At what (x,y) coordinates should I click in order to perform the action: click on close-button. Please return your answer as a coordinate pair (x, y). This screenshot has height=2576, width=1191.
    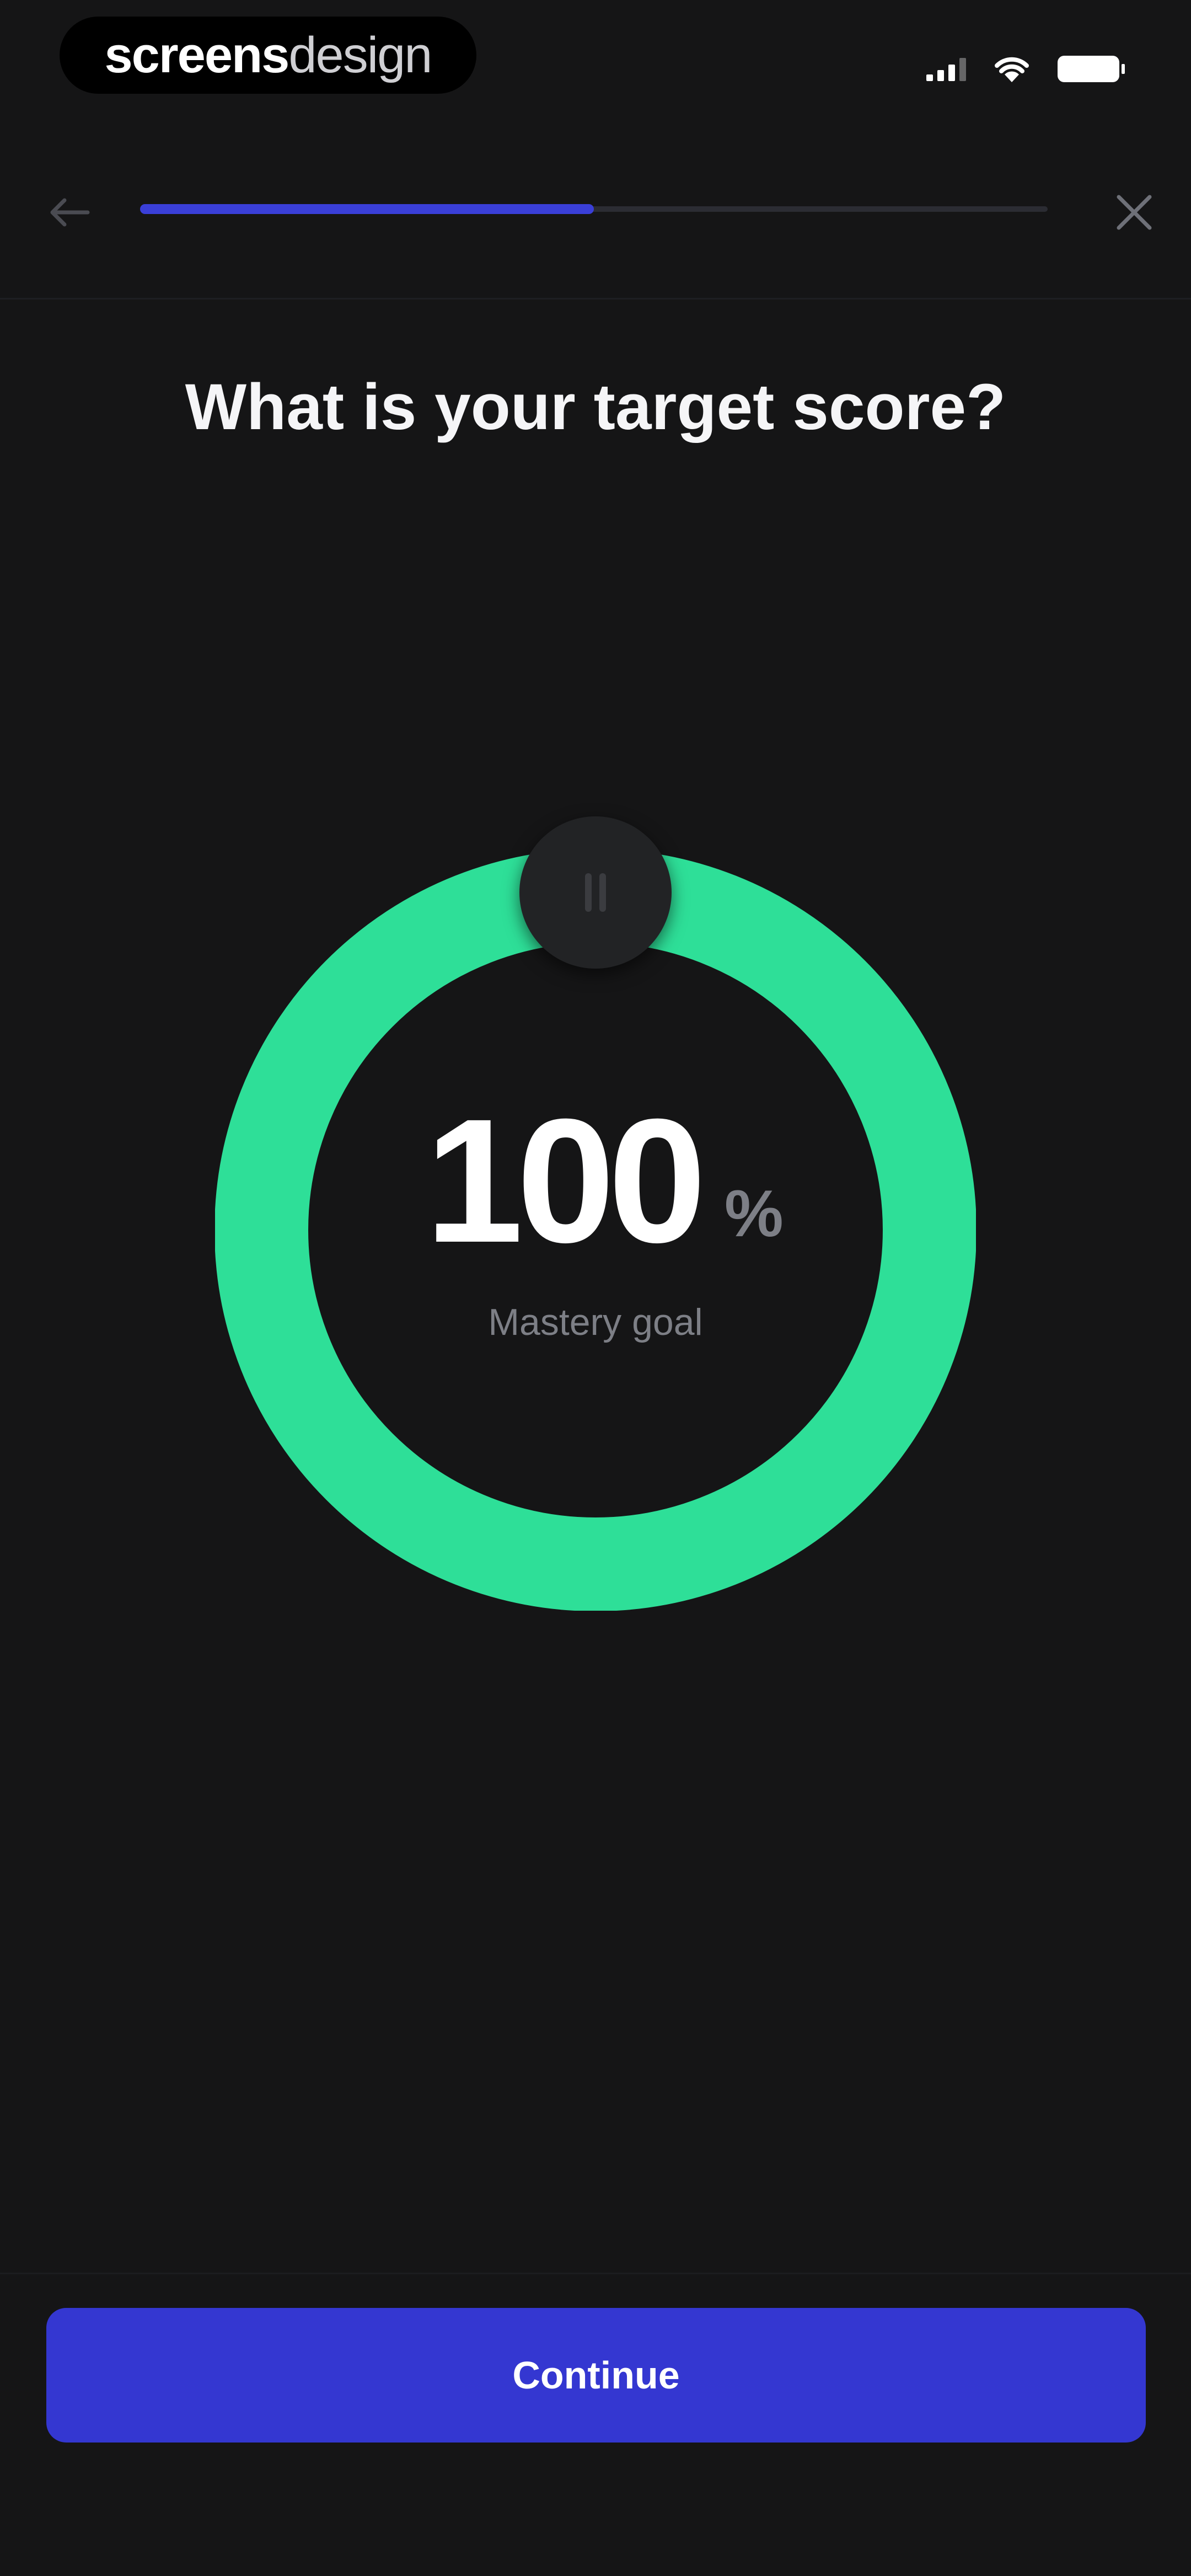
    Looking at the image, I should click on (1134, 212).